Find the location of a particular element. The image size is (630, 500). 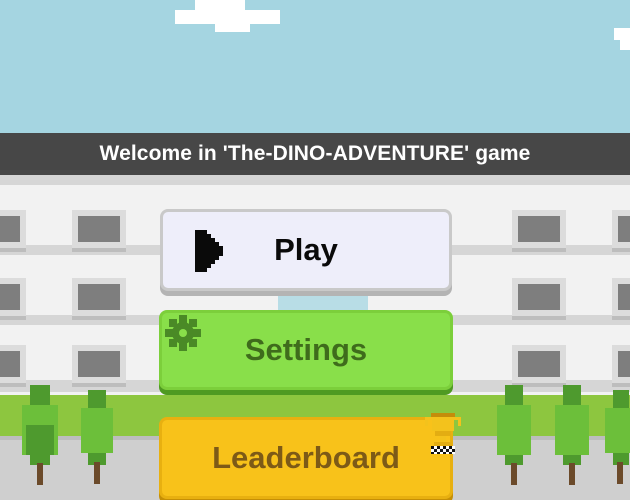

play-button: Play is located at coordinates (306, 250).